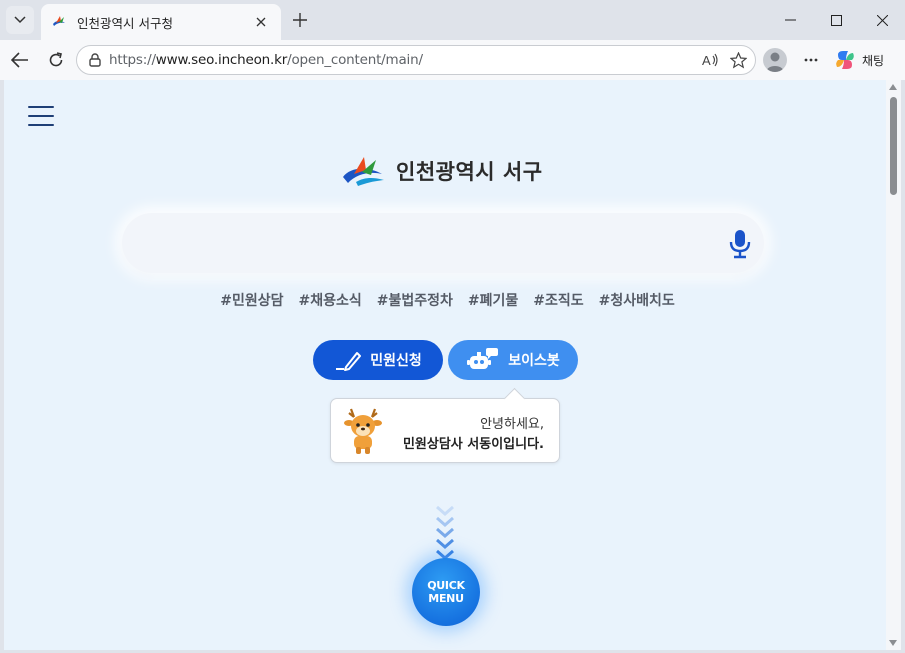 The width and height of the screenshot is (905, 653). What do you see at coordinates (859, 60) in the screenshot?
I see `copilot-chat-button: 채팅` at bounding box center [859, 60].